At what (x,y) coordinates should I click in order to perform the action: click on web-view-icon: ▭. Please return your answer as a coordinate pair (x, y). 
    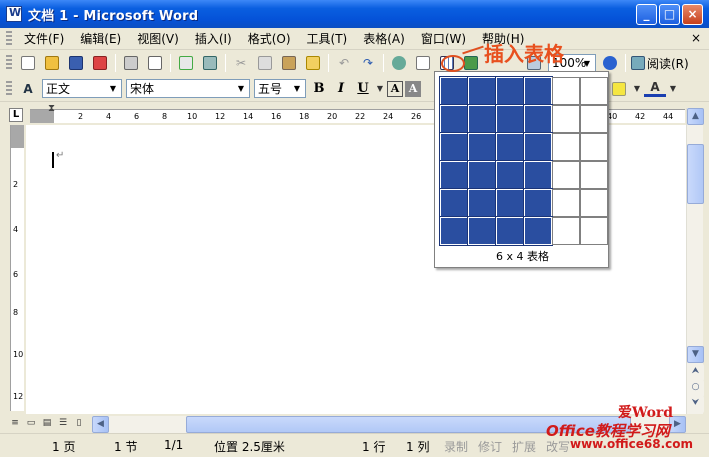
    Looking at the image, I should click on (31, 423).